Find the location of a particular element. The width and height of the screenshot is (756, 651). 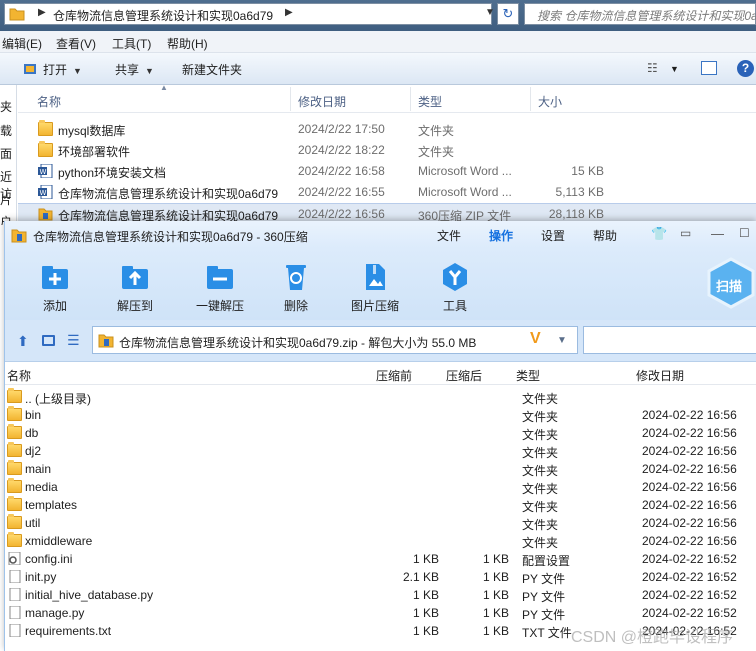

feedback-icon: ▭ is located at coordinates (685, 233).